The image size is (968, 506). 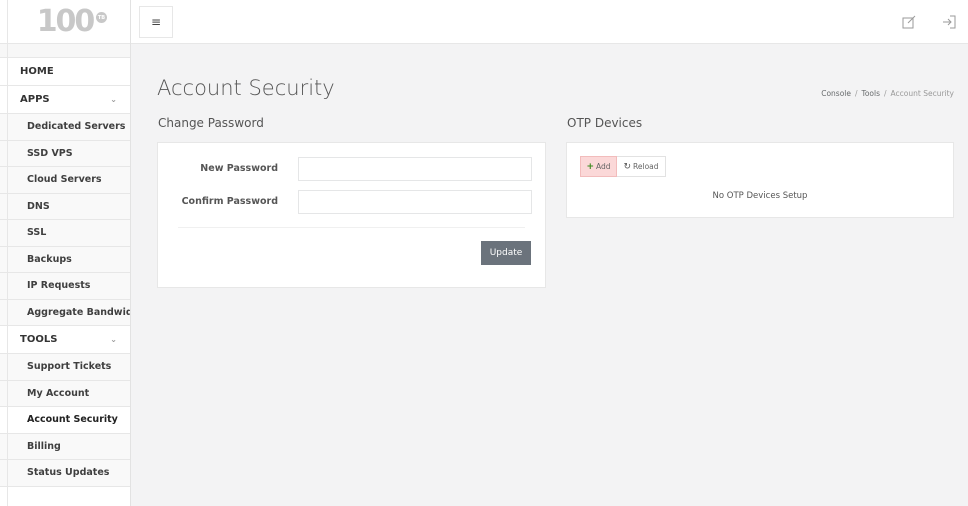 I want to click on otp-button-group: + Add ↻ Reload, so click(x=623, y=166).